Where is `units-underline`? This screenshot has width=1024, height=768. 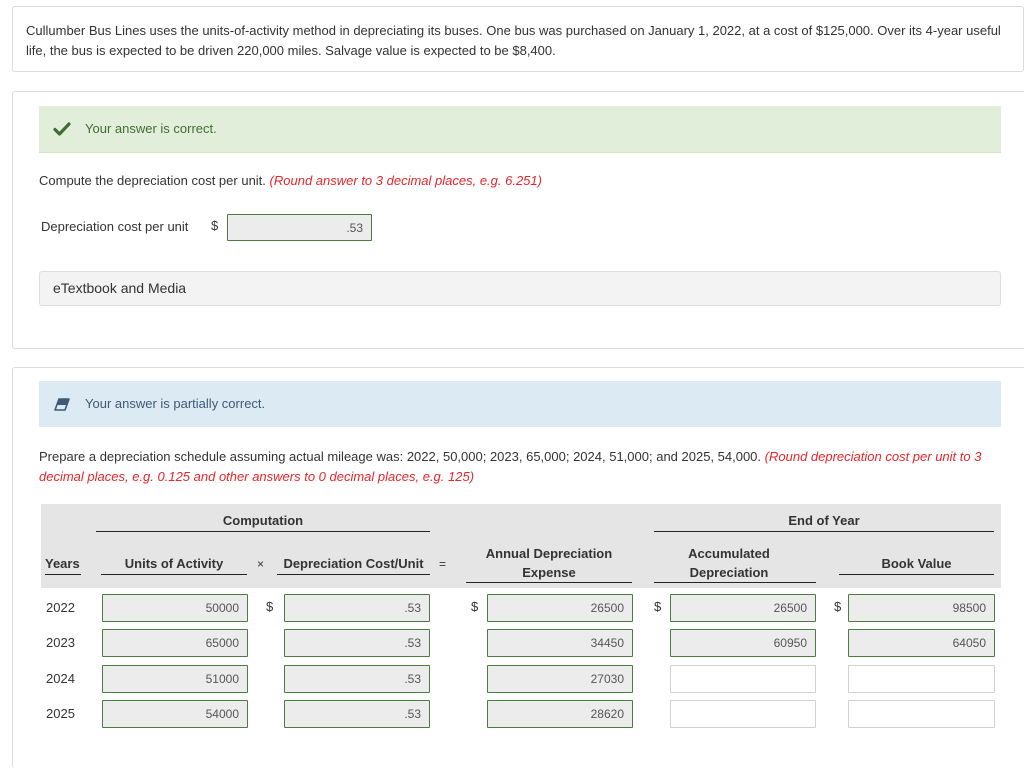
units-underline is located at coordinates (174, 574).